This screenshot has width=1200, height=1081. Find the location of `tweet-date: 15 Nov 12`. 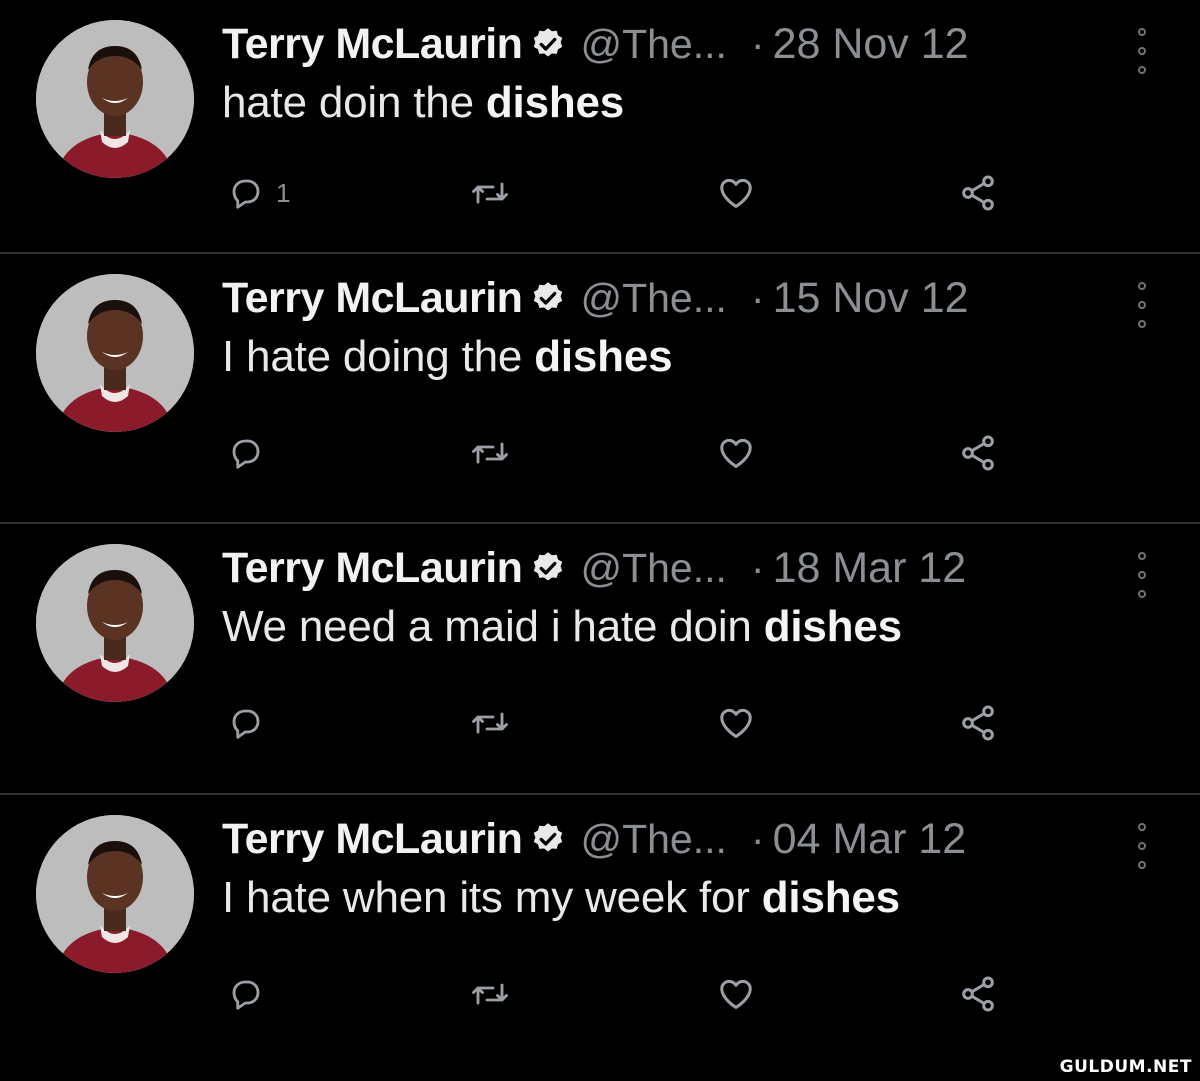

tweet-date: 15 Nov 12 is located at coordinates (871, 298).